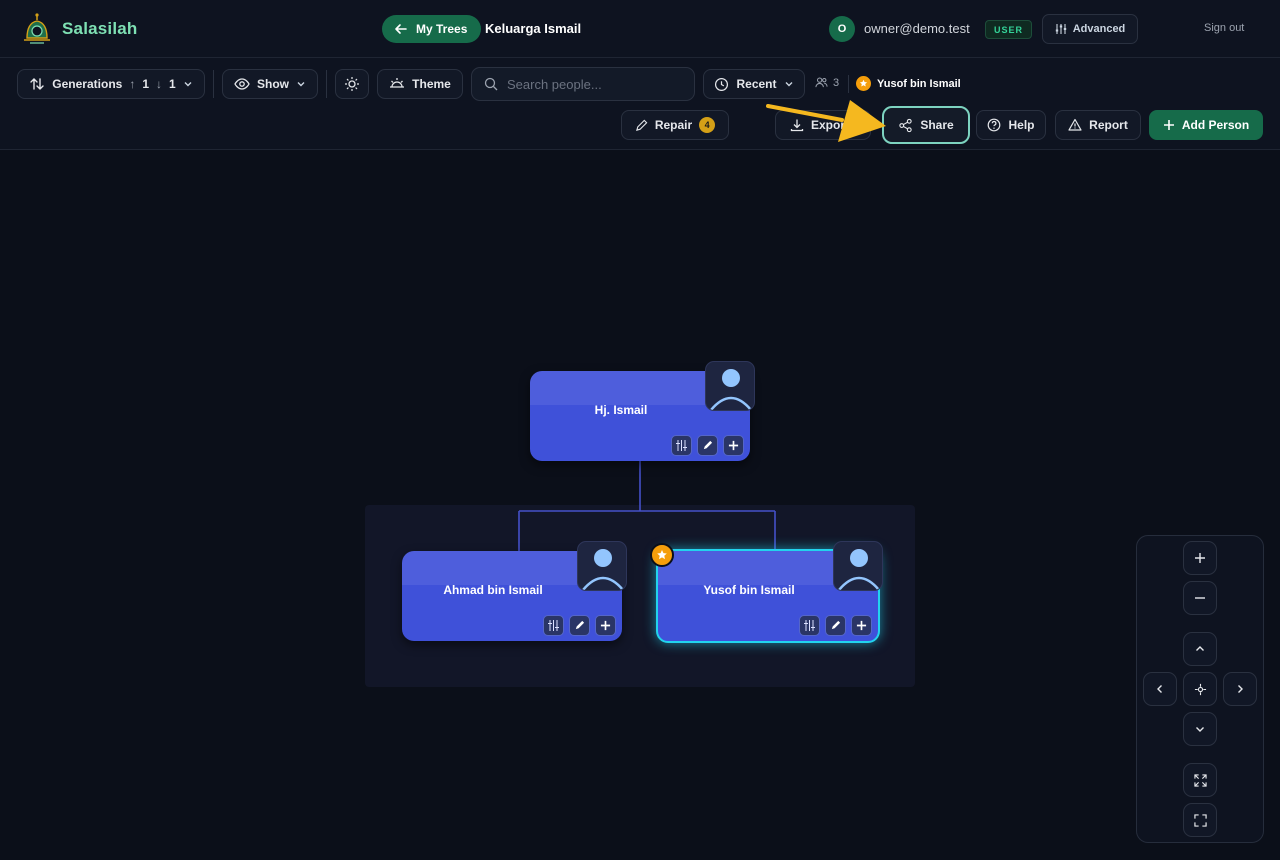 Image resolution: width=1280 pixels, height=860 pixels. Describe the element at coordinates (1240, 689) in the screenshot. I see `pan-right-icon` at that location.